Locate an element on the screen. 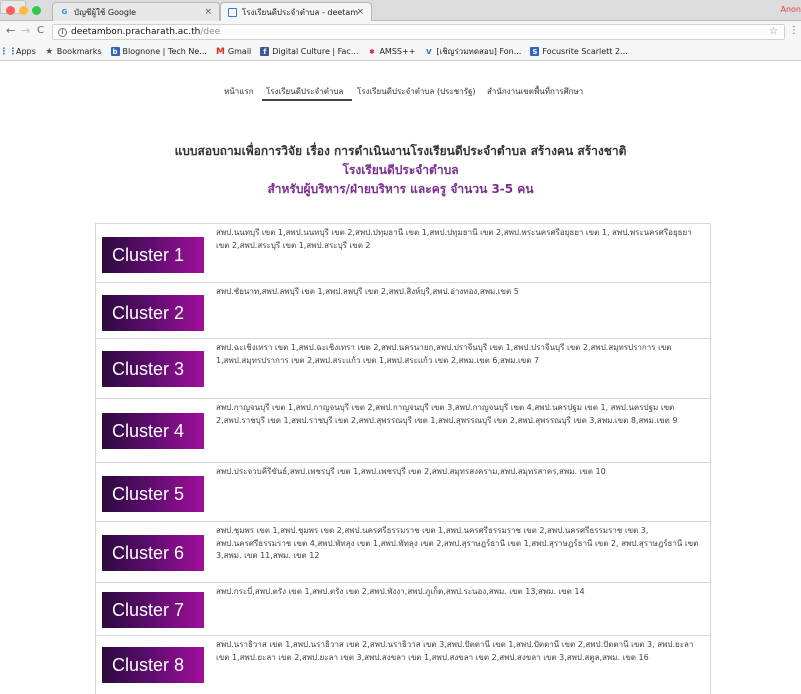 The height and width of the screenshot is (694, 801). url-host: deetambon.pracharath.ac.th is located at coordinates (136, 32).